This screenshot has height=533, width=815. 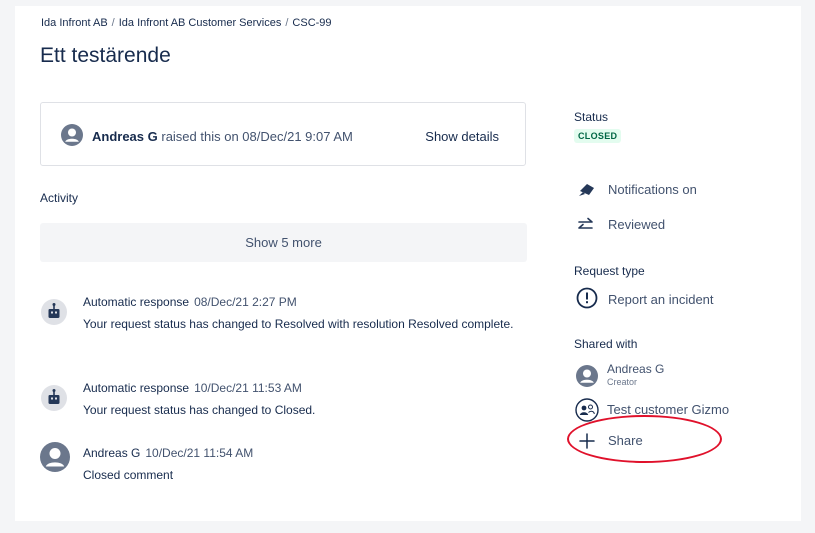 I want to click on shared-person-name: Test customer Gizmo, so click(x=668, y=409).